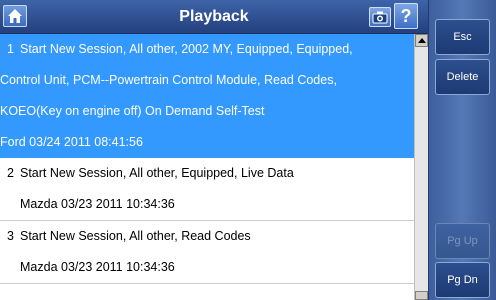 The width and height of the screenshot is (496, 300). Describe the element at coordinates (462, 37) in the screenshot. I see `esc-button: Esc` at that location.